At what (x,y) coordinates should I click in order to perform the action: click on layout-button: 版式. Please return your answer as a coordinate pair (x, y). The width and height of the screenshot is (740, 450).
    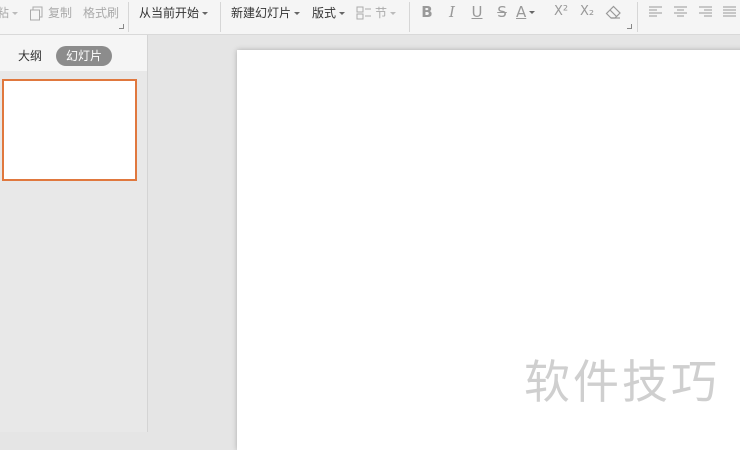
    Looking at the image, I should click on (329, 13).